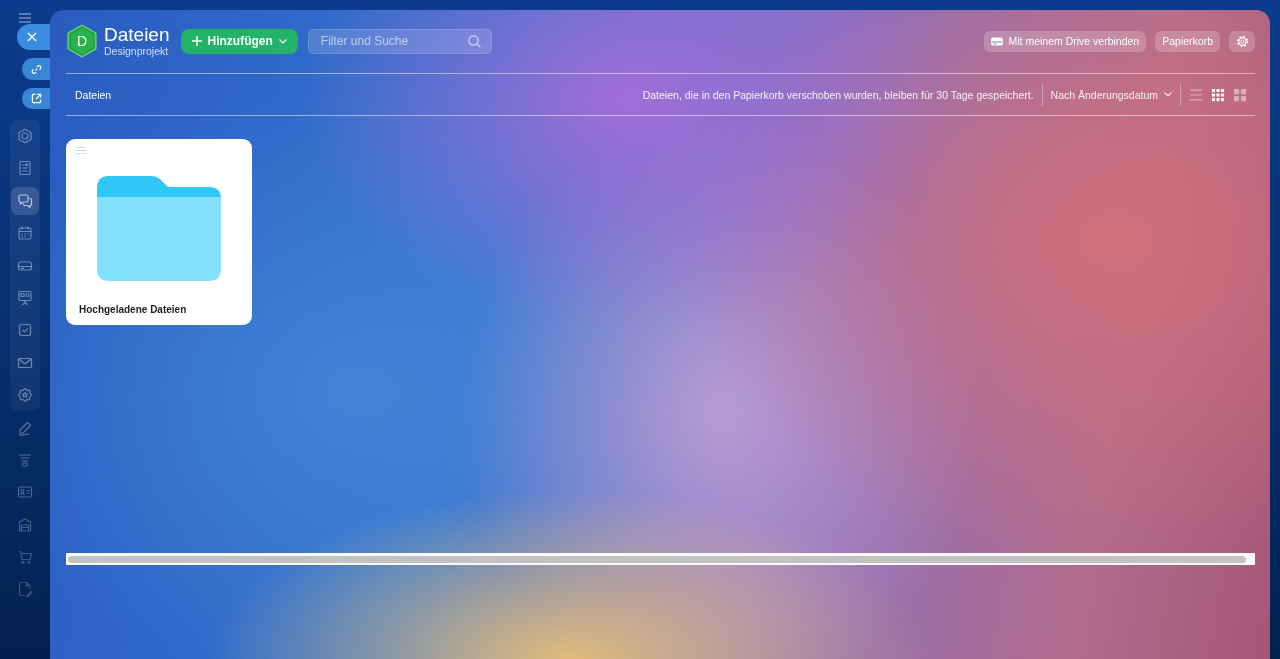 The height and width of the screenshot is (659, 1280). Describe the element at coordinates (196, 41) in the screenshot. I see `plus-icon` at that location.